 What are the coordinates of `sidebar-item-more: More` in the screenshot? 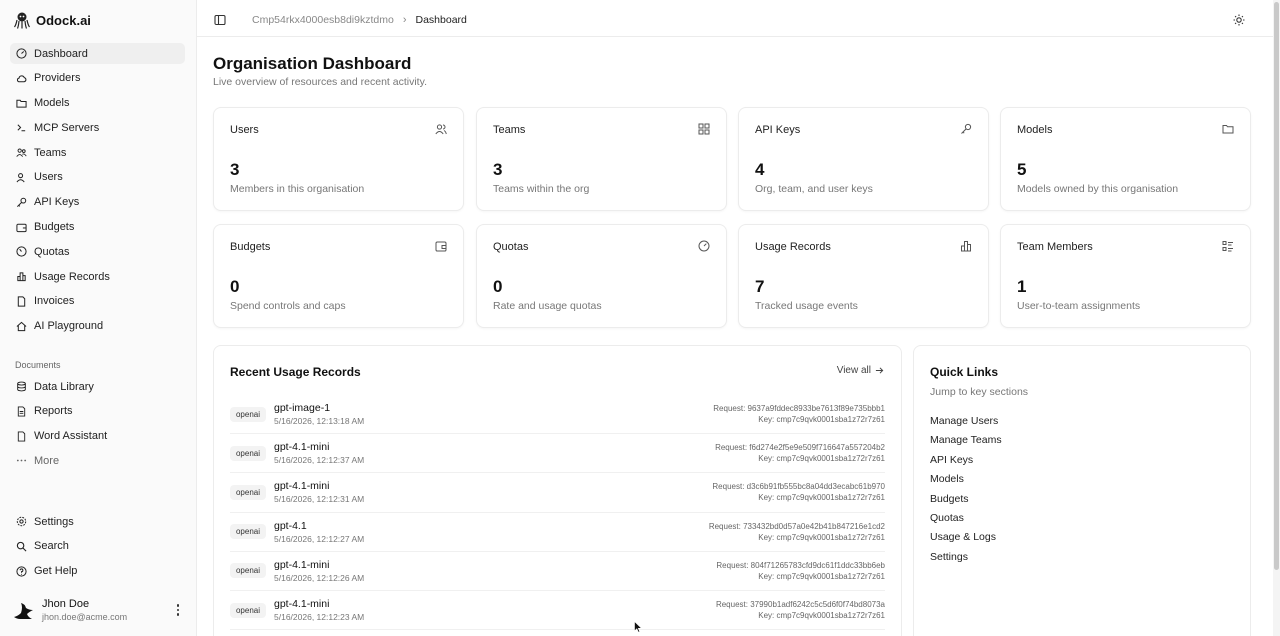 It's located at (97, 460).